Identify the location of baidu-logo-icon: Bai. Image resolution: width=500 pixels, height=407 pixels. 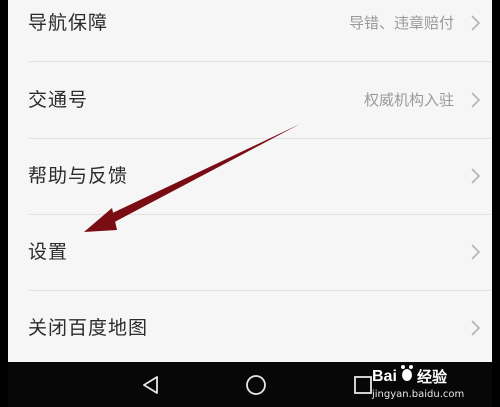
(392, 375).